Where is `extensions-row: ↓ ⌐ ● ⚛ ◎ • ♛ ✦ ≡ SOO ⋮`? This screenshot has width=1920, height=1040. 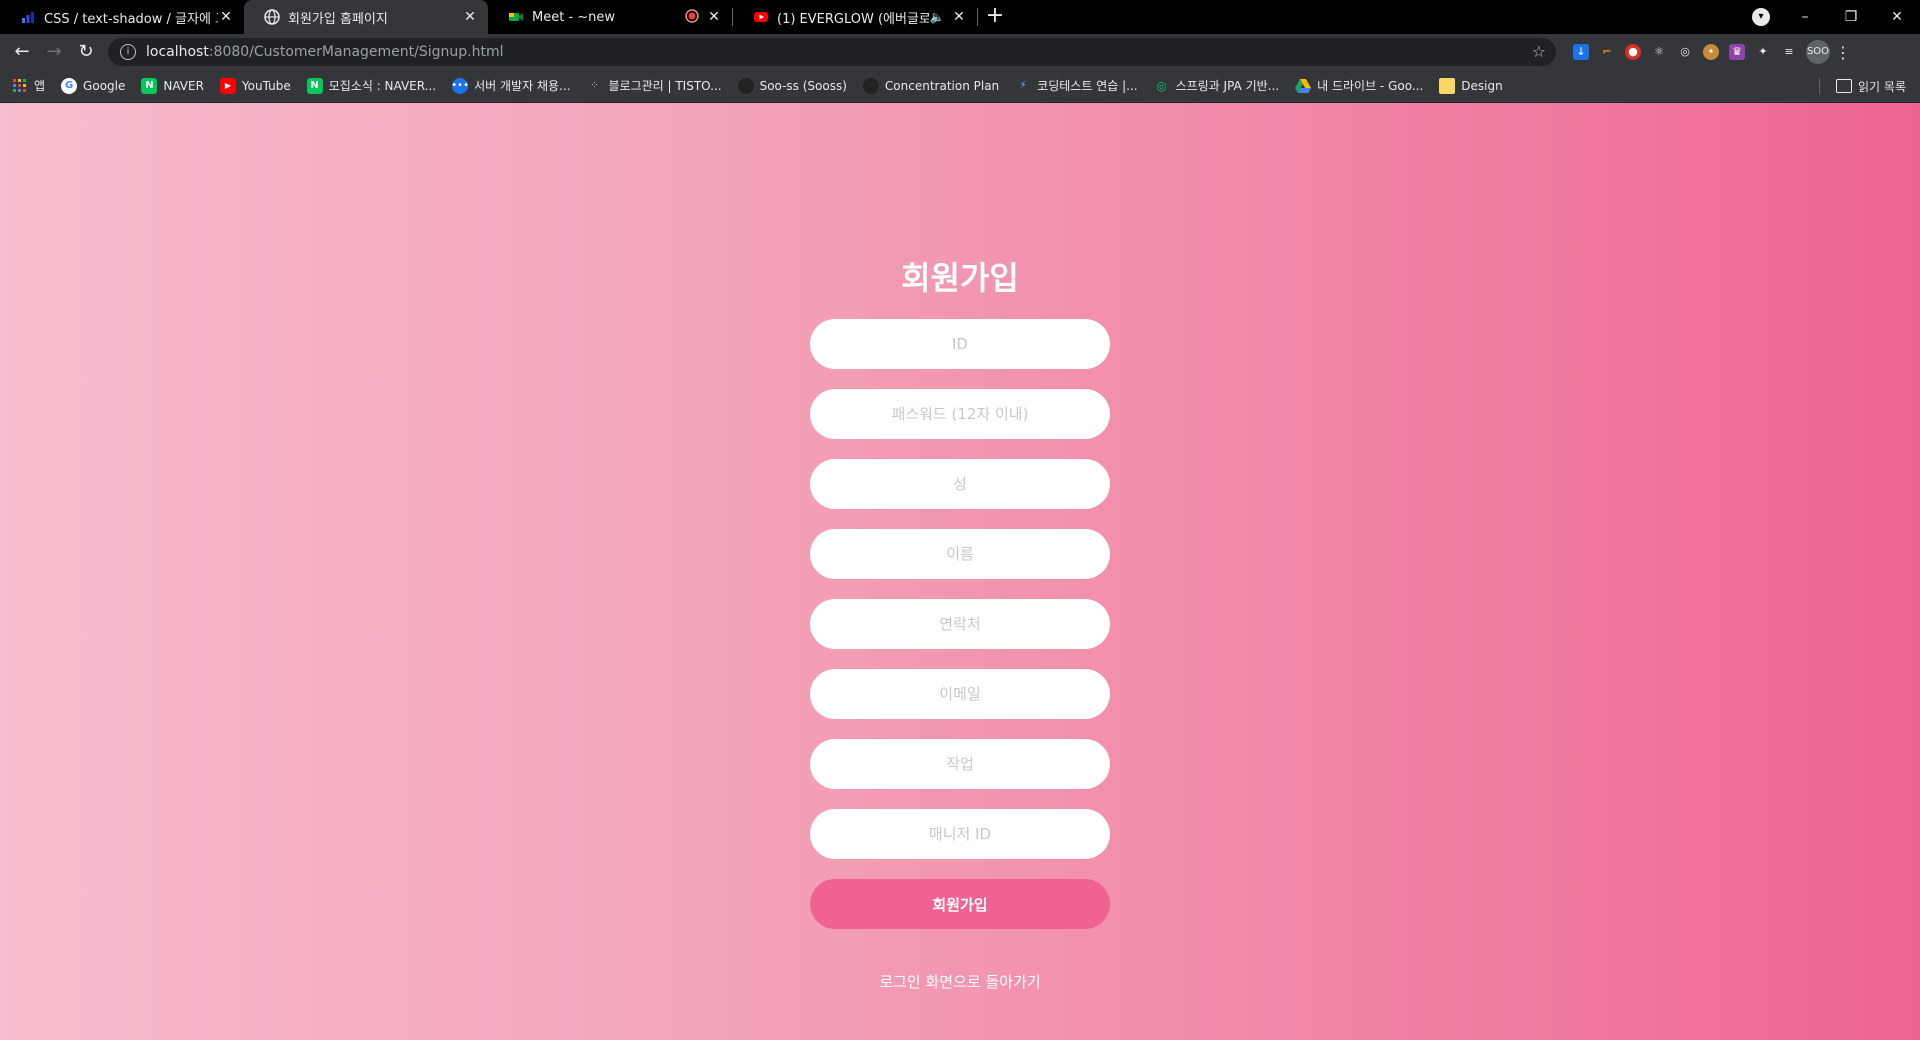
extensions-row: ↓ ⌐ ● ⚛ ◎ • ♛ ✦ ≡ SOO ⋮ is located at coordinates (1712, 52).